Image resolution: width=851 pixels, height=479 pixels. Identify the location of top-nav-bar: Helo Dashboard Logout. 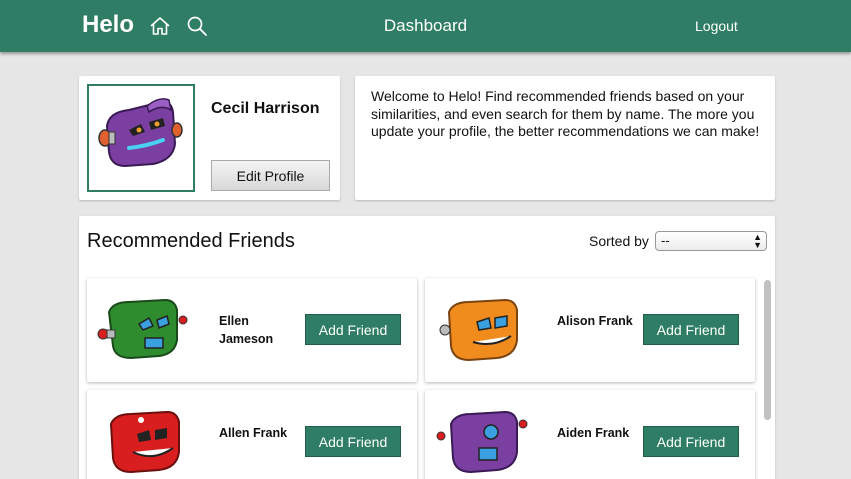
(425, 26).